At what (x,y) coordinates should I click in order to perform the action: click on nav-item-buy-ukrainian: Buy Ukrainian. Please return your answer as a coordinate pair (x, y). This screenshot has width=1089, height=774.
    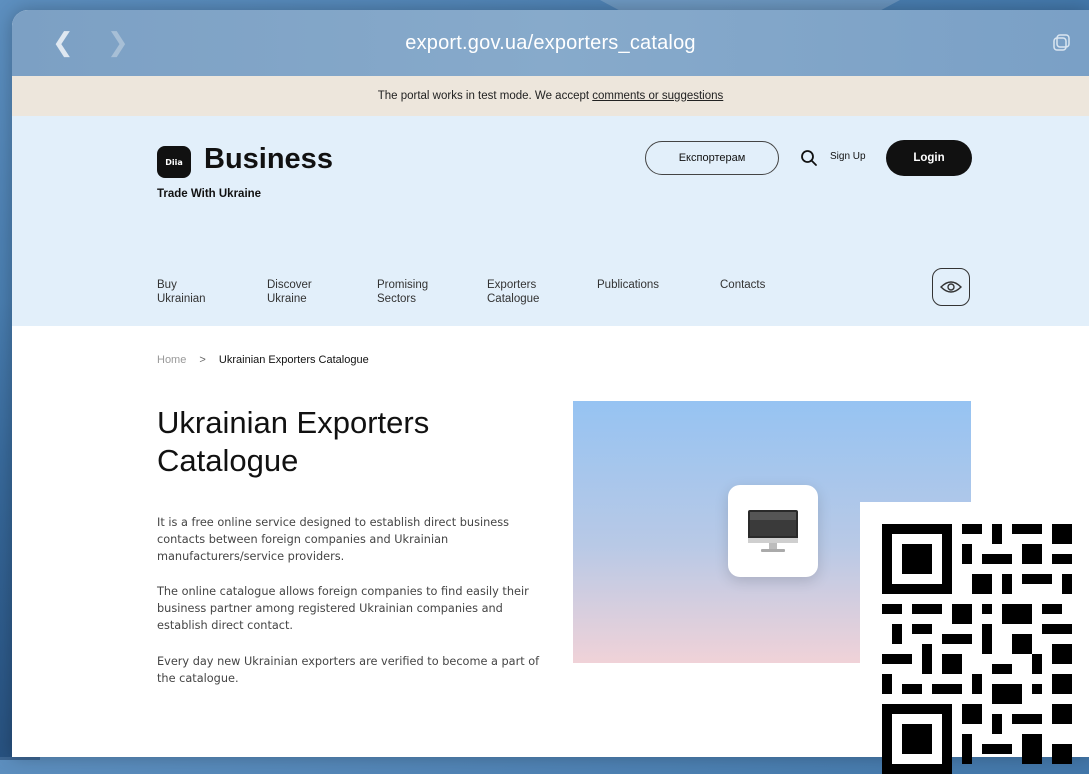
    Looking at the image, I should click on (181, 292).